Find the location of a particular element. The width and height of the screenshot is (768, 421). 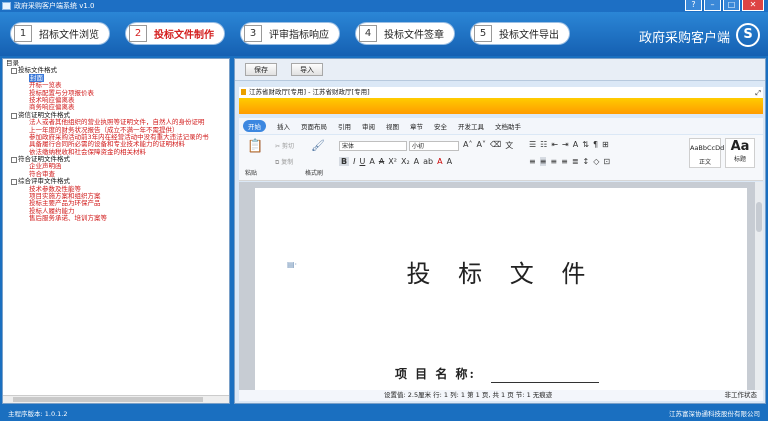

document-title: 江苏省财政厅[专用] - 江苏省财政厅[专用] is located at coordinates (309, 92).